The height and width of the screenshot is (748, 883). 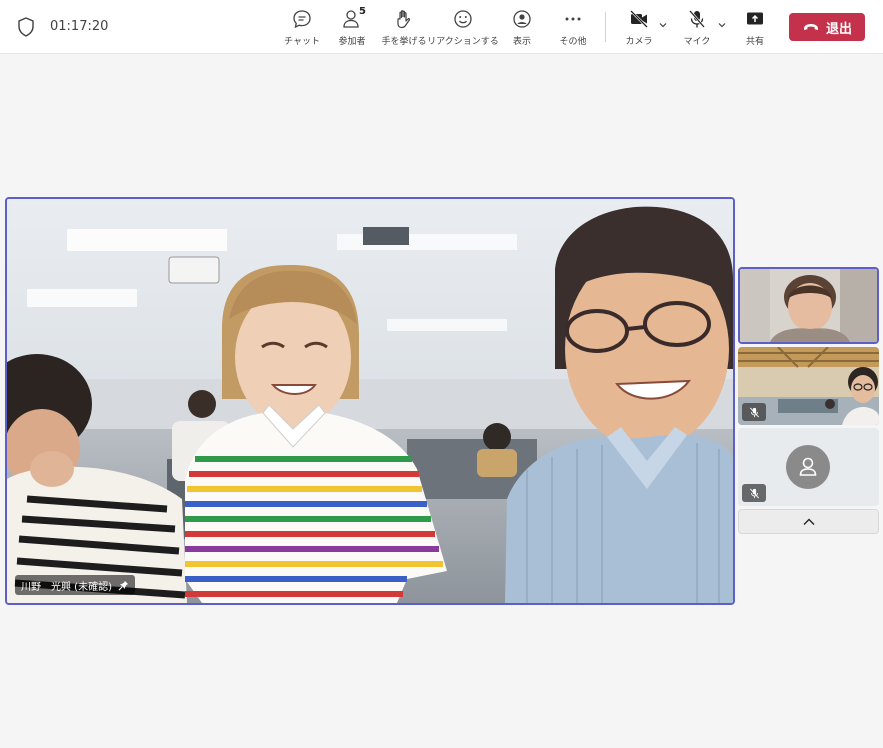 I want to click on react-button: リアクションする, so click(x=463, y=28).